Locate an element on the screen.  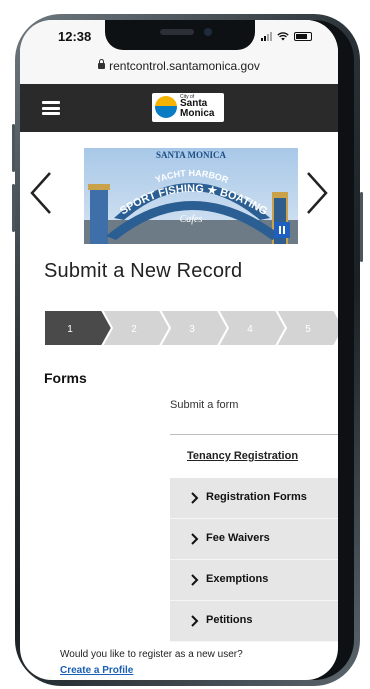
notch is located at coordinates (180, 35).